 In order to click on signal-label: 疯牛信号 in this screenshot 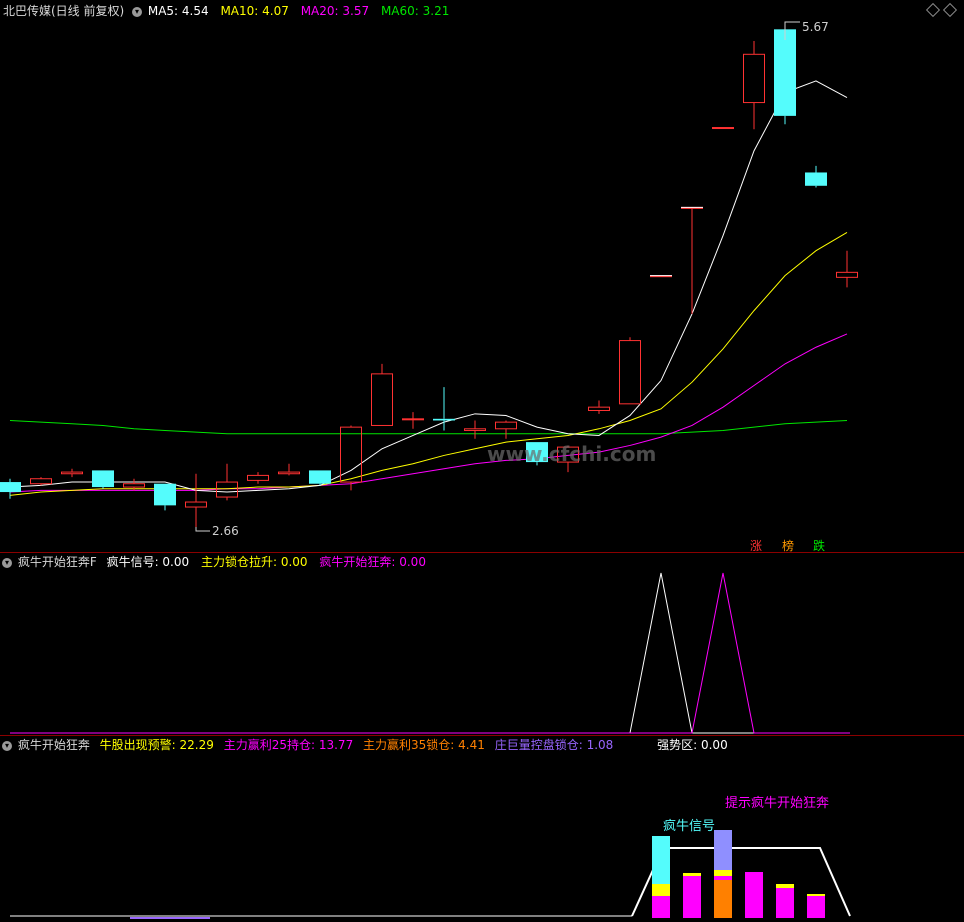, I will do `click(689, 826)`.